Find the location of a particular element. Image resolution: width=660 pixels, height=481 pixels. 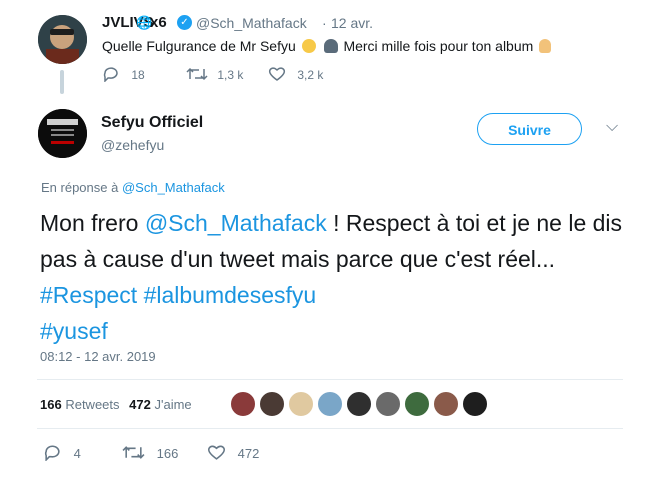

thread-line is located at coordinates (62, 82).